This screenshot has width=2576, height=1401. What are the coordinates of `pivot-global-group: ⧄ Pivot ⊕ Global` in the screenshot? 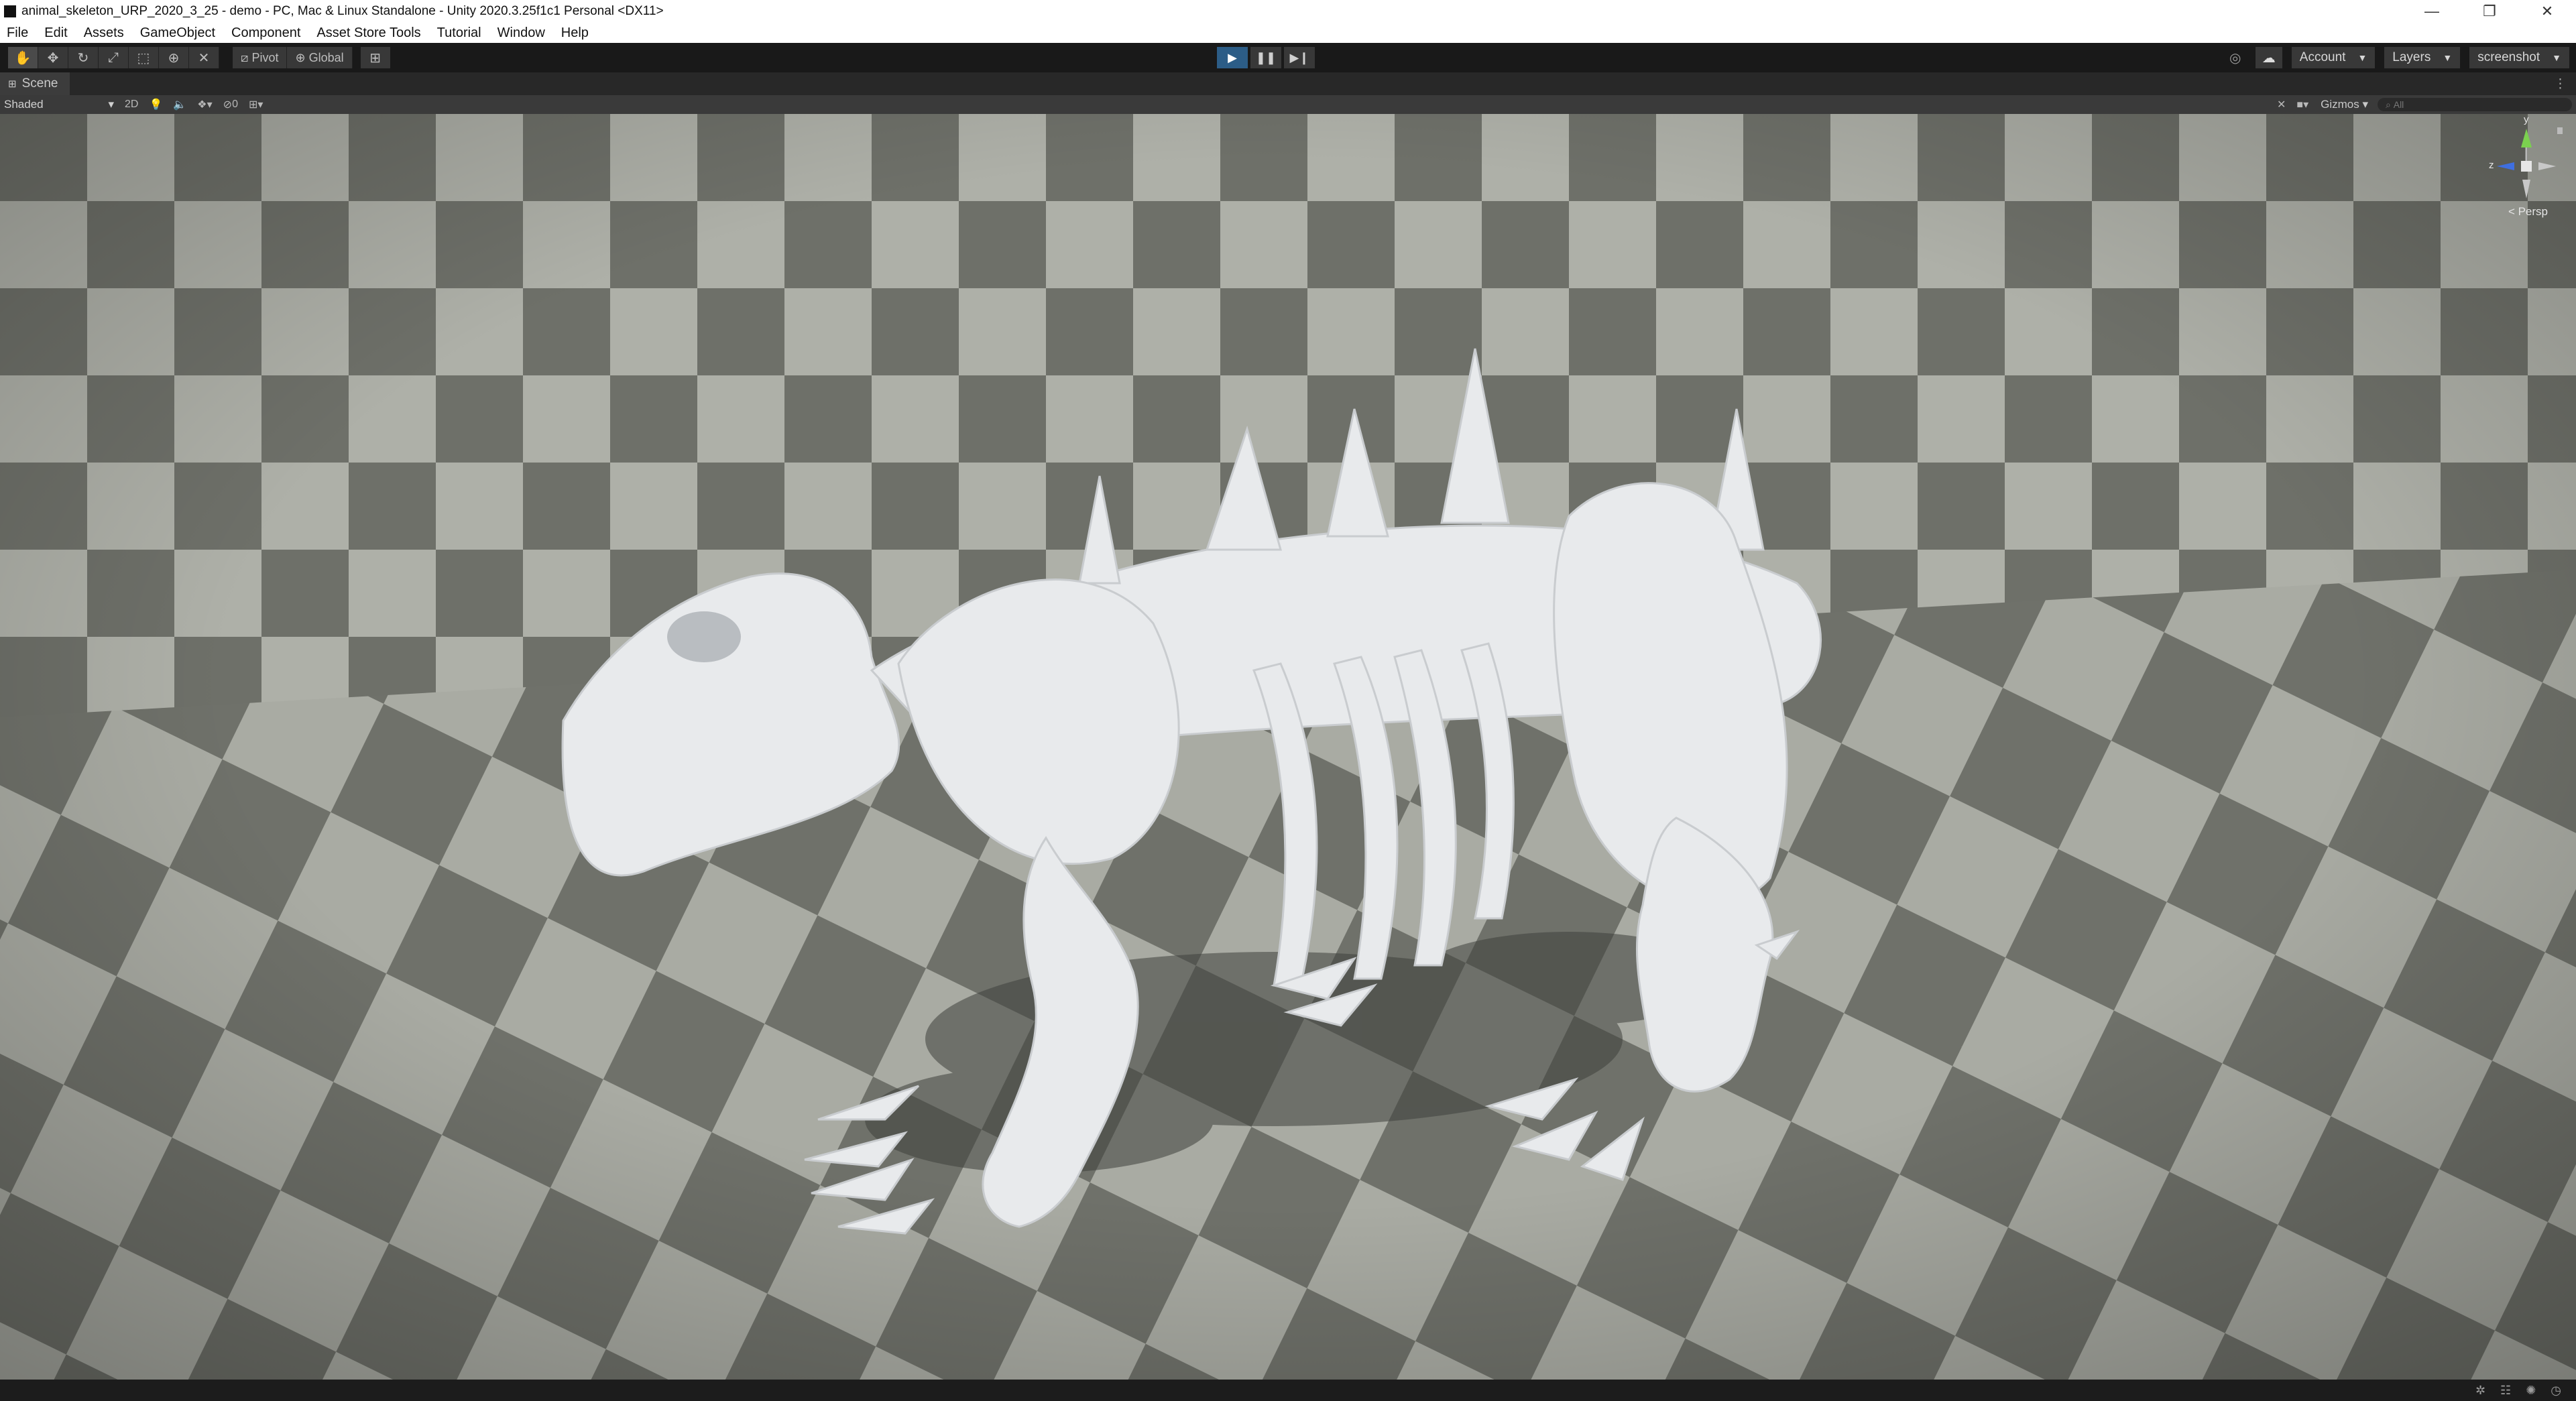 It's located at (293, 58).